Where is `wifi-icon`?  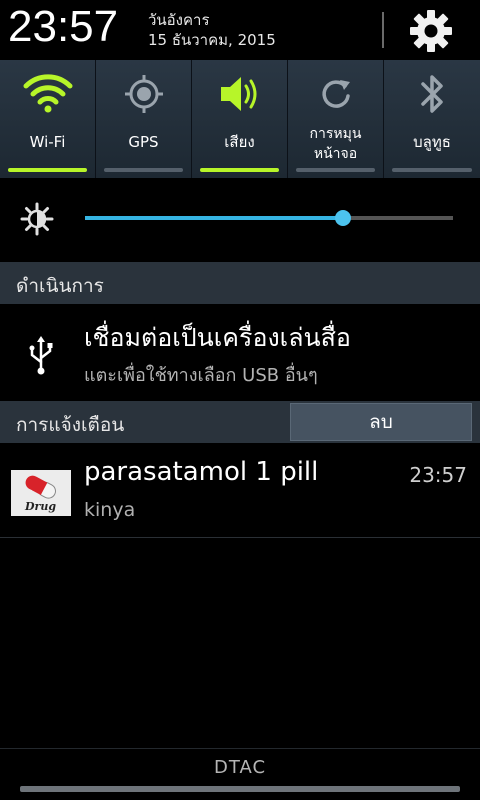 wifi-icon is located at coordinates (47, 93).